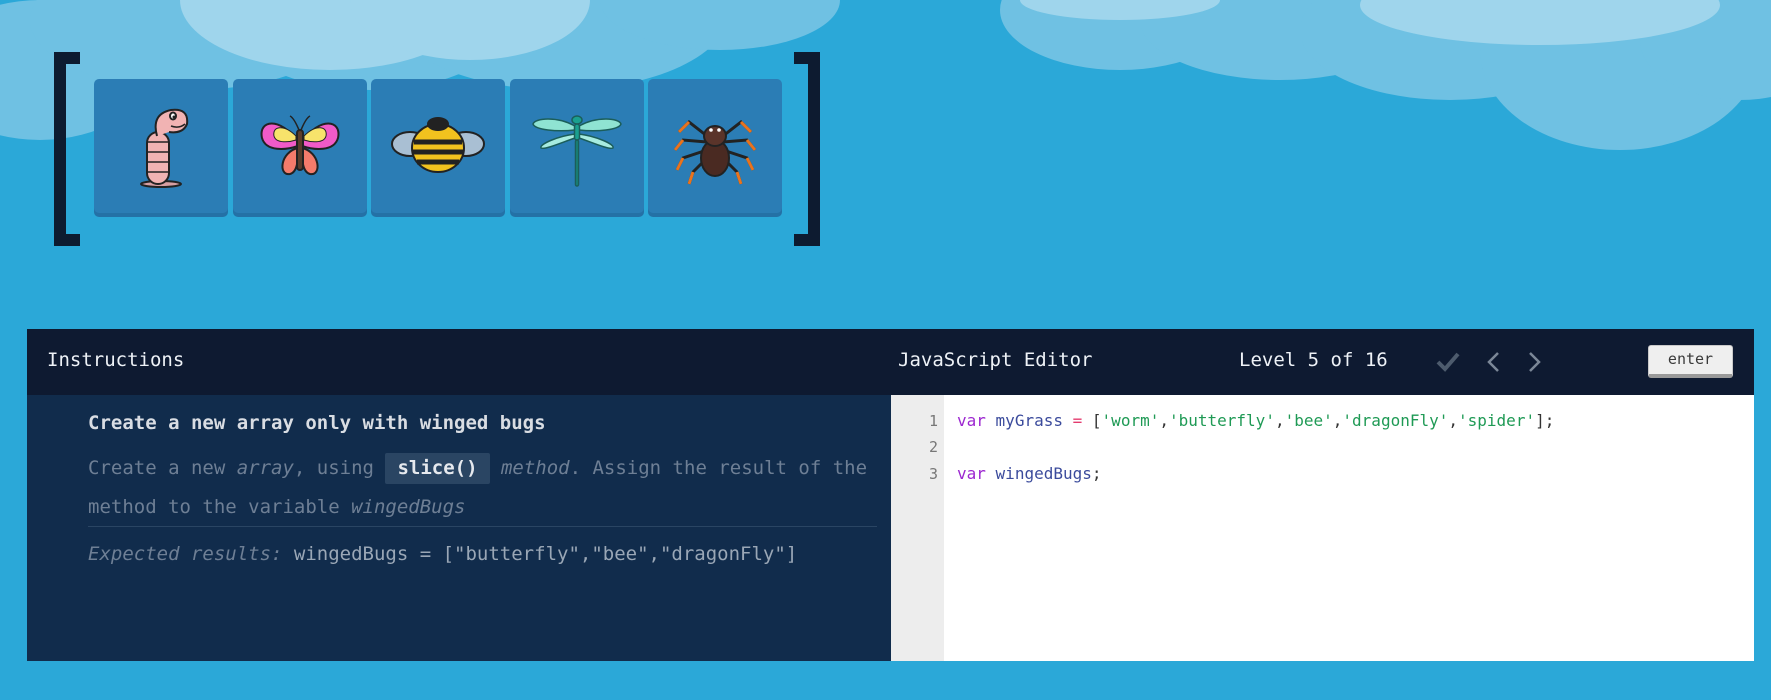 The image size is (1771, 700). I want to click on bug-tile-butterfly, so click(300, 146).